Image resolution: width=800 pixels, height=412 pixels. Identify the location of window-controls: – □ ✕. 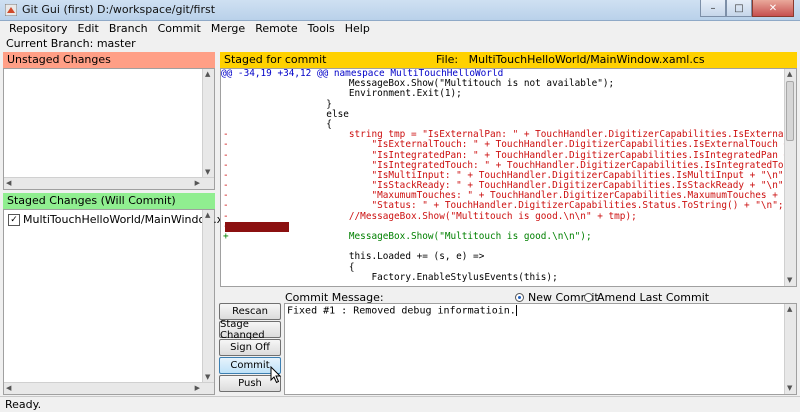
(747, 9).